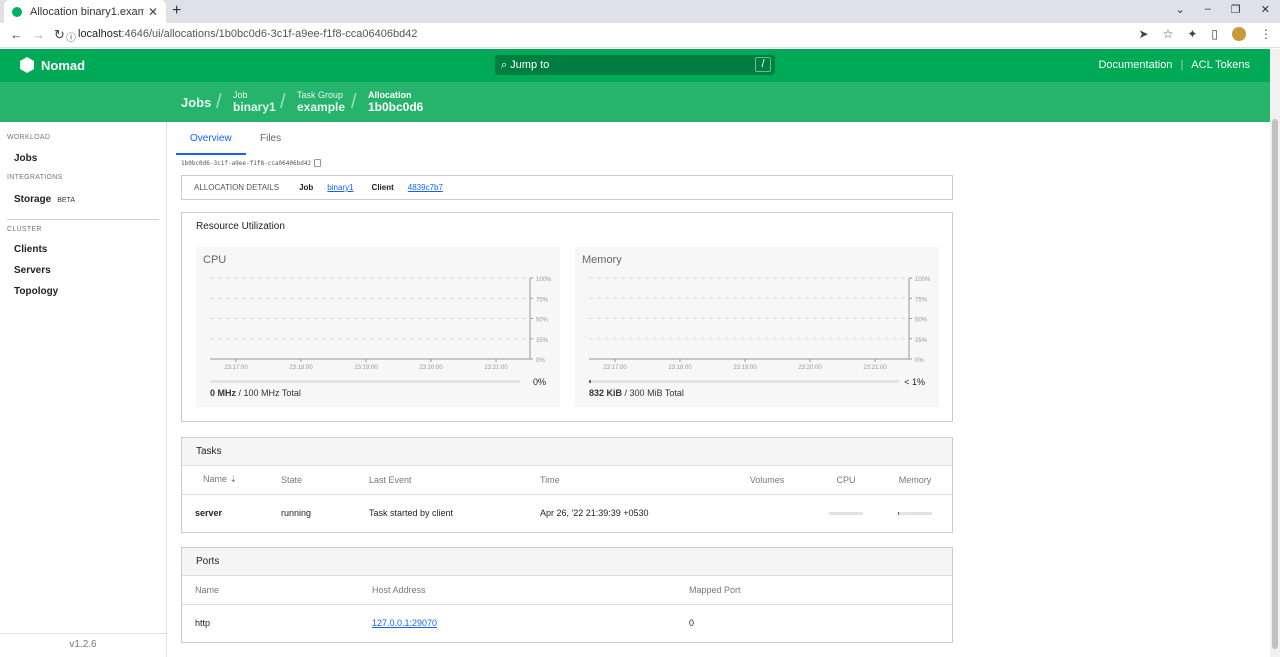 Image resolution: width=1280 pixels, height=657 pixels. What do you see at coordinates (269, 393) in the screenshot?
I see `cpu-total: / 100 MHz Total` at bounding box center [269, 393].